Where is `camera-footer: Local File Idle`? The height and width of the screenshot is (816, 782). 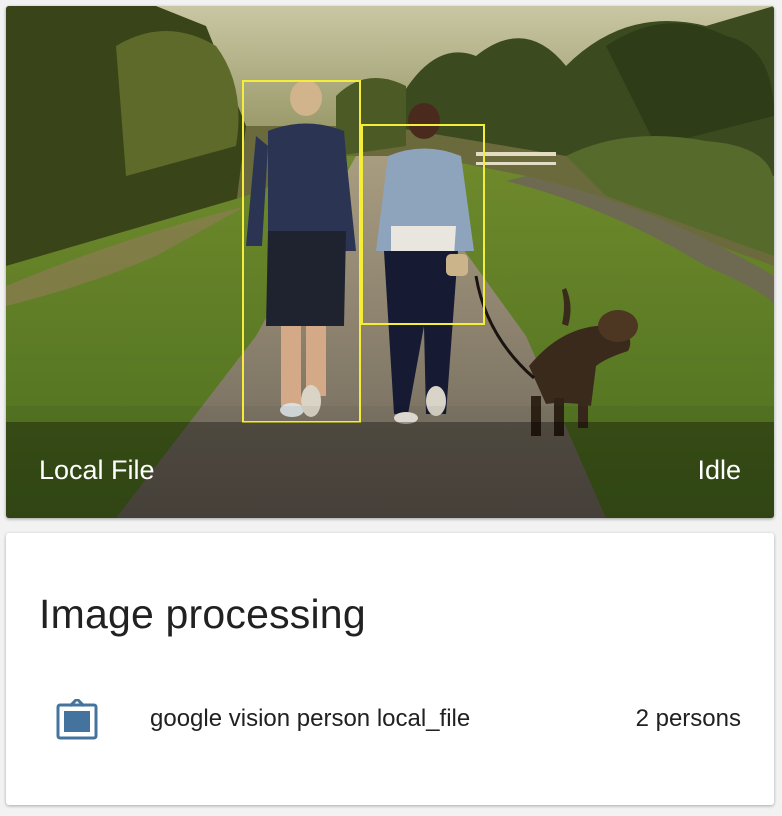 camera-footer: Local File Idle is located at coordinates (390, 470).